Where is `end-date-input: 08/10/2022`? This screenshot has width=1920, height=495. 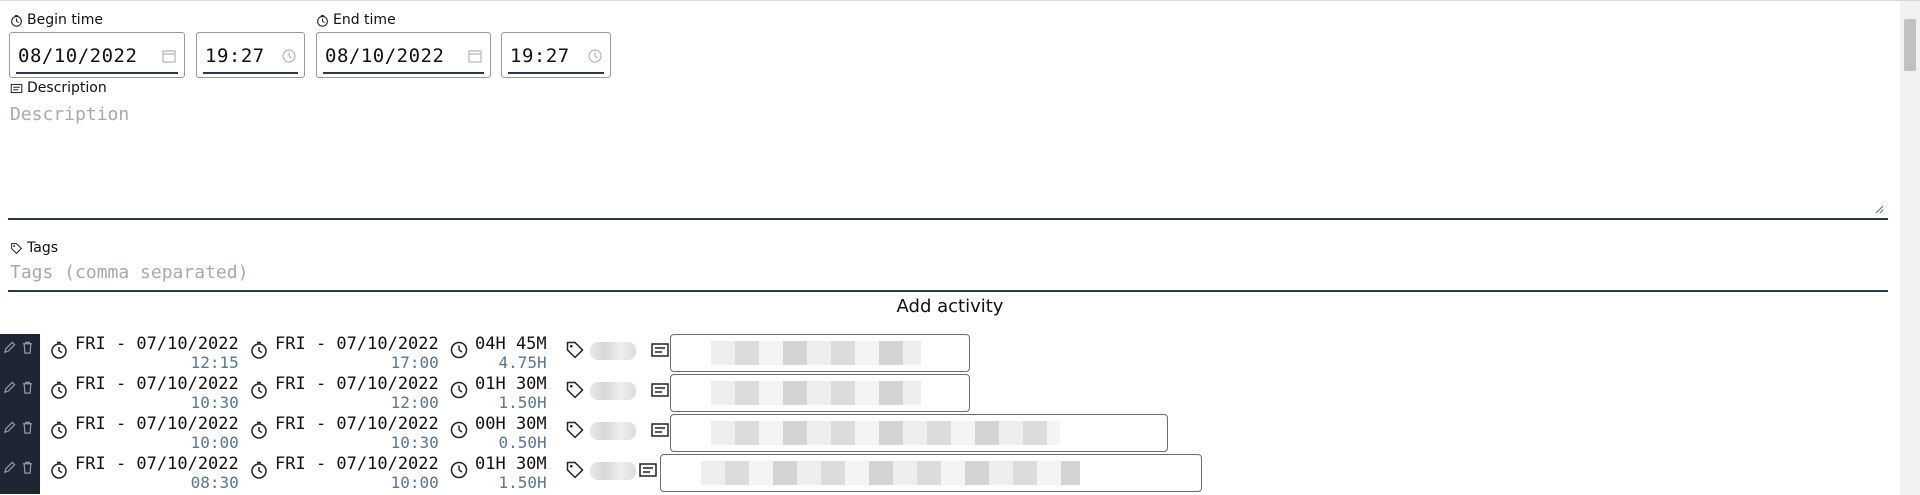
end-date-input: 08/10/2022 is located at coordinates (403, 55).